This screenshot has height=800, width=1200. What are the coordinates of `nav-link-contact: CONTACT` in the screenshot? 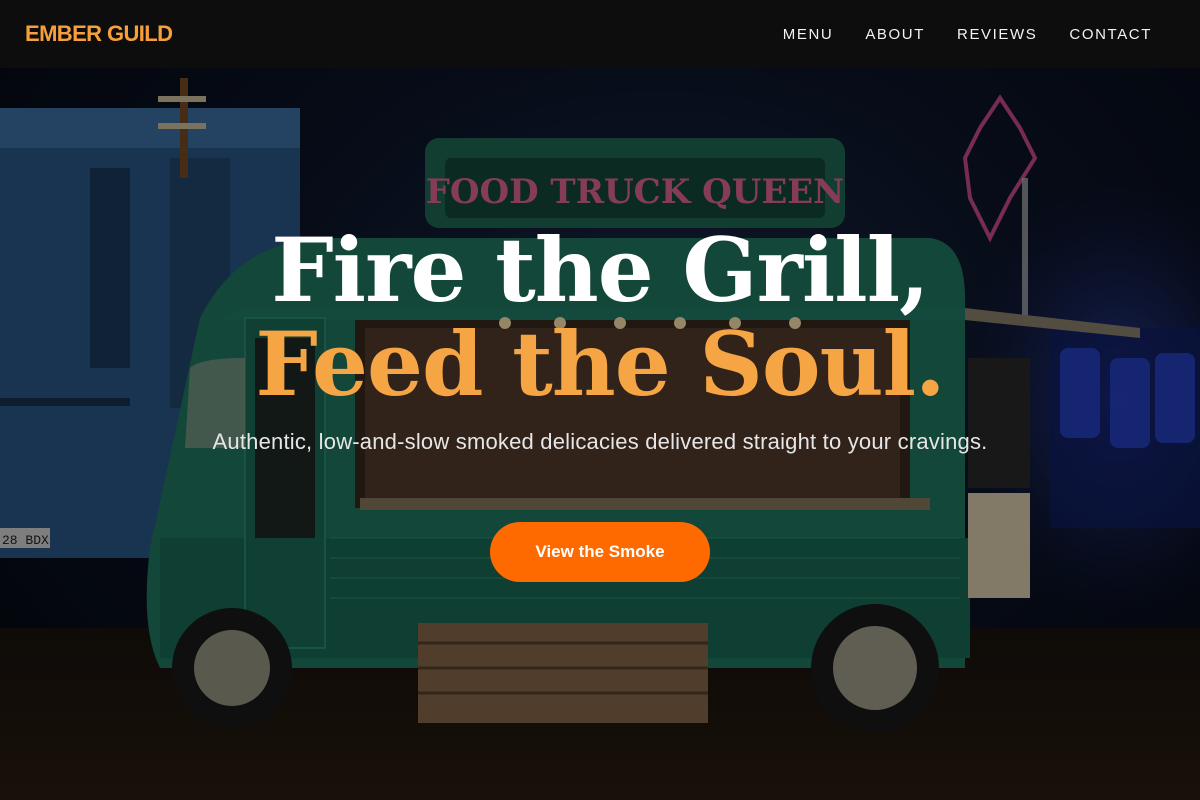 It's located at (1110, 34).